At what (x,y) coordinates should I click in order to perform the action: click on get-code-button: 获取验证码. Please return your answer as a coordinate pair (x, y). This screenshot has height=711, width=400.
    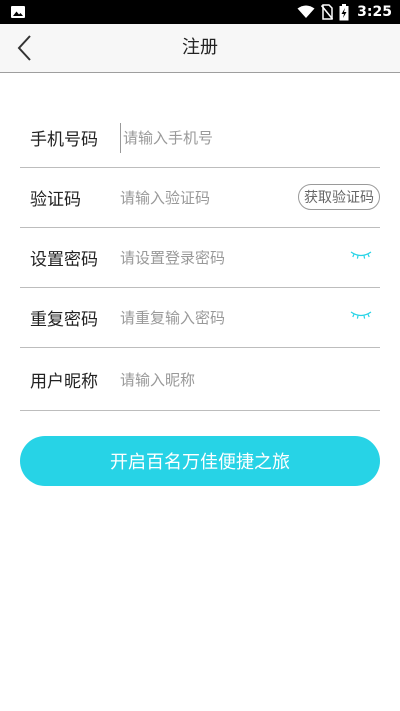
    Looking at the image, I should click on (339, 197).